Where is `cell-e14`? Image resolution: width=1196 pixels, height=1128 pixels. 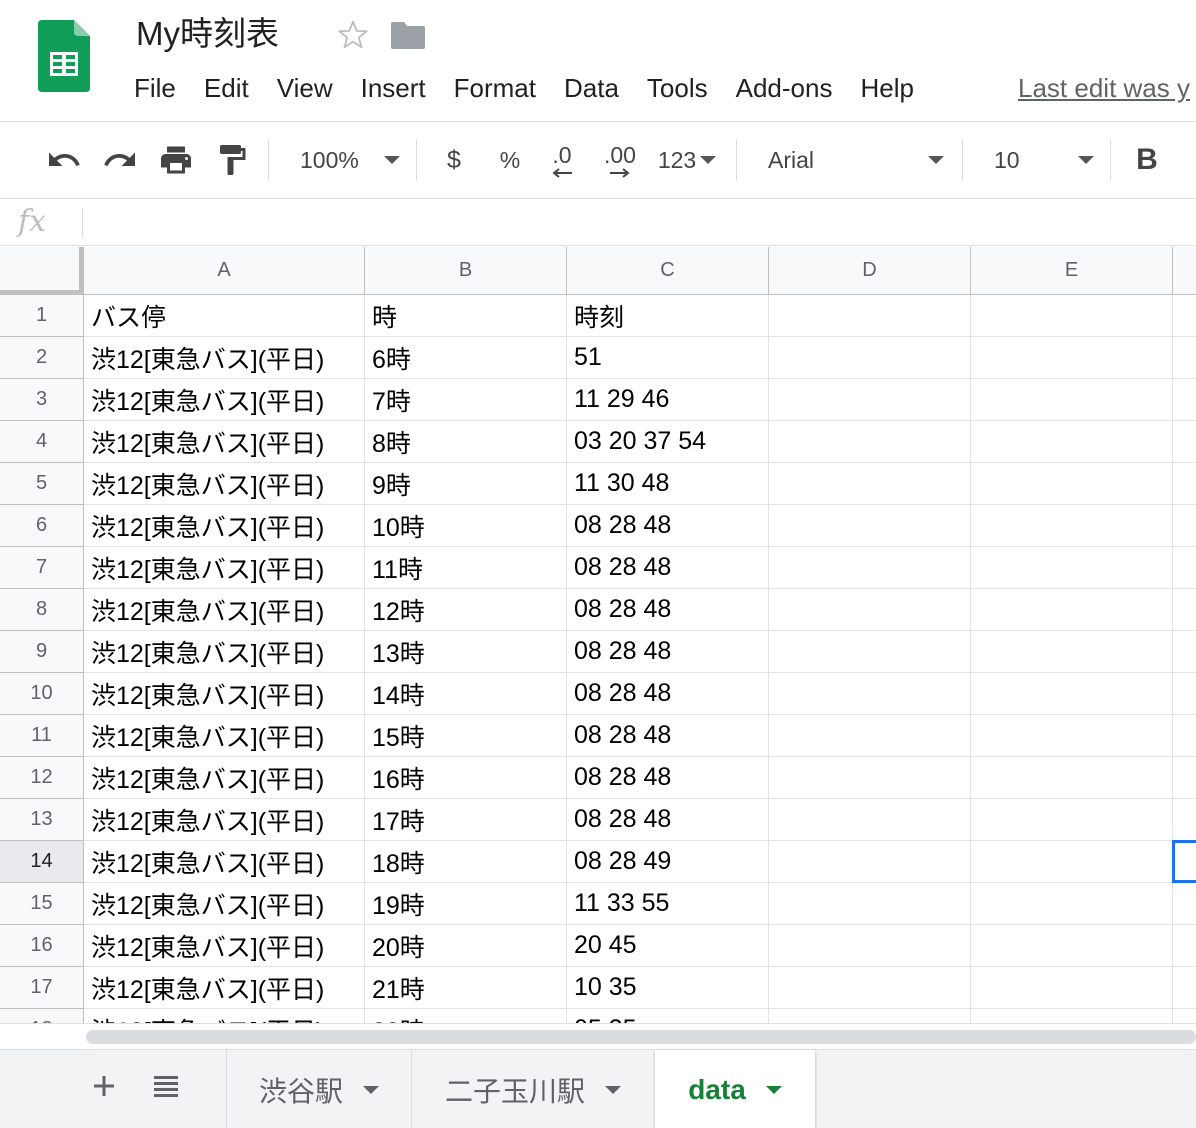 cell-e14 is located at coordinates (1072, 862).